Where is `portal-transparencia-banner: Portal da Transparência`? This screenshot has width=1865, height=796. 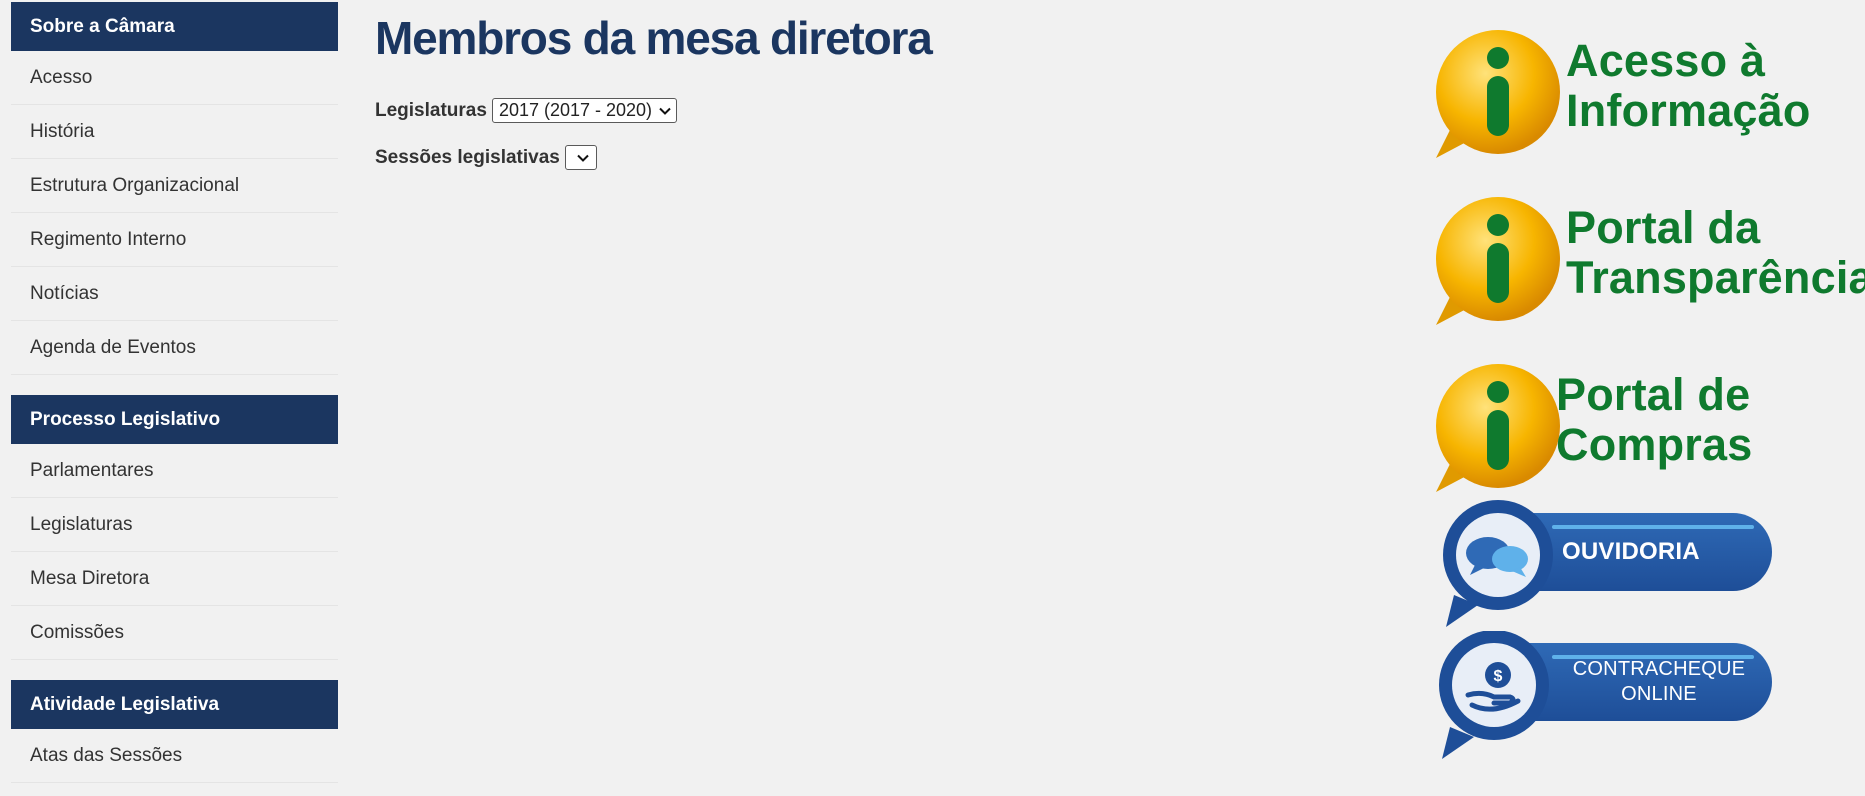
portal-transparencia-banner: Portal da Transparência is located at coordinates (1648, 264).